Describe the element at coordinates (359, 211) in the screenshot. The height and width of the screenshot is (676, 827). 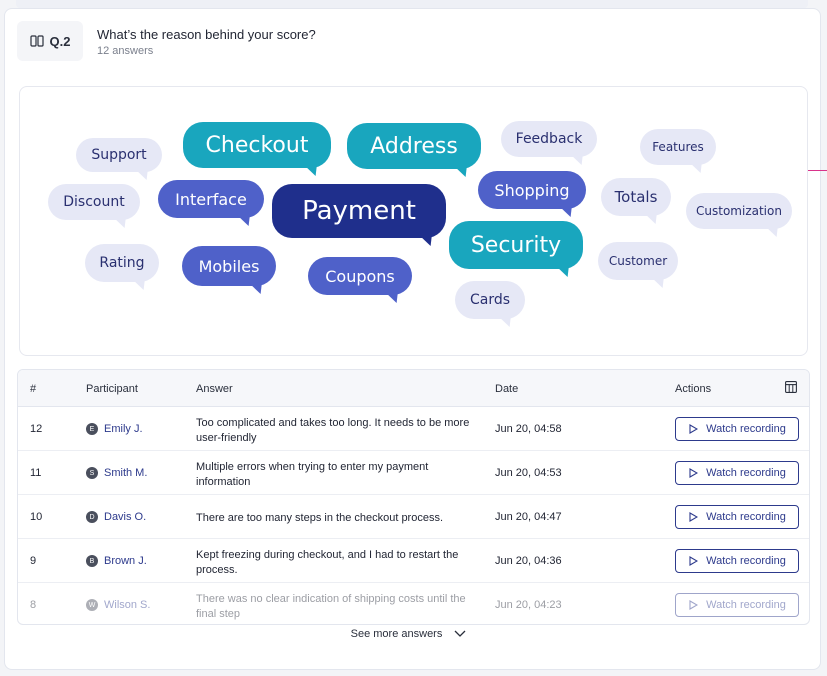
I see `word-bubble: Payment` at that location.